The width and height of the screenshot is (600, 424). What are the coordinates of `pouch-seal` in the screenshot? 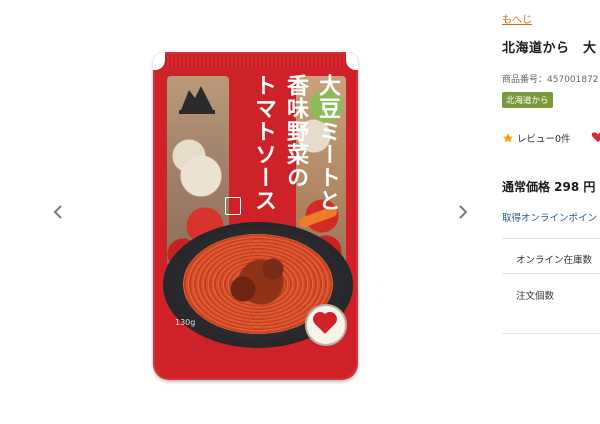 It's located at (255, 61).